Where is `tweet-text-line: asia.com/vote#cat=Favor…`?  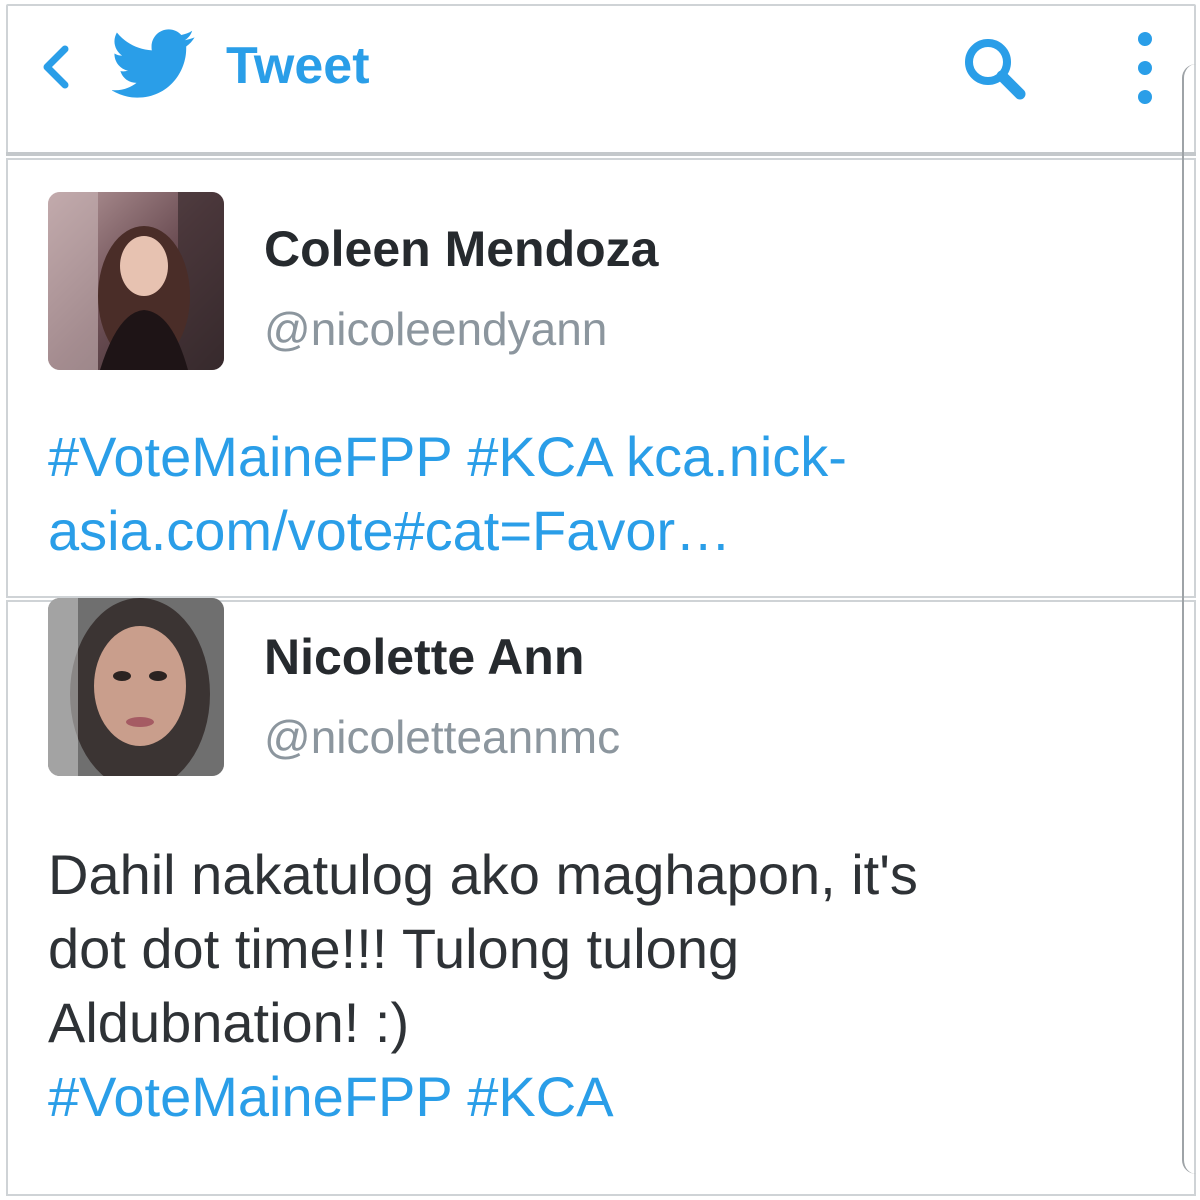
tweet-text-line: asia.com/vote#cat=Favor… is located at coordinates (598, 531).